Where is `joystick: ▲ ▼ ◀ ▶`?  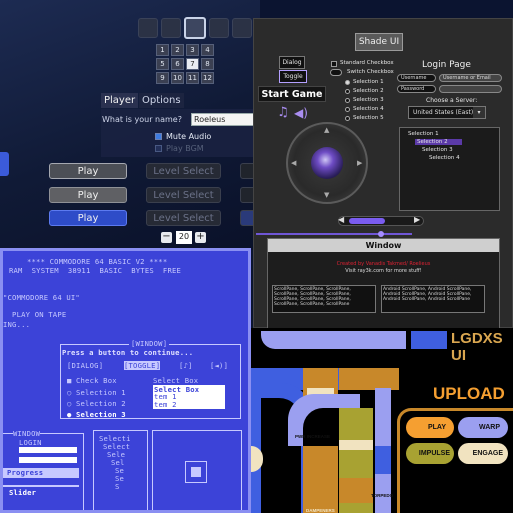
joystick: ▲ ▼ ◀ ▶ is located at coordinates (327, 163).